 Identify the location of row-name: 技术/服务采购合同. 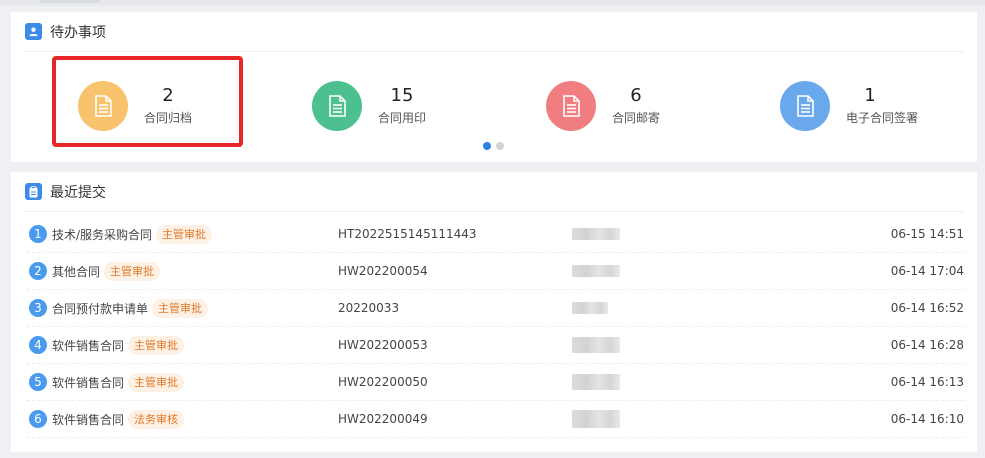
(102, 234).